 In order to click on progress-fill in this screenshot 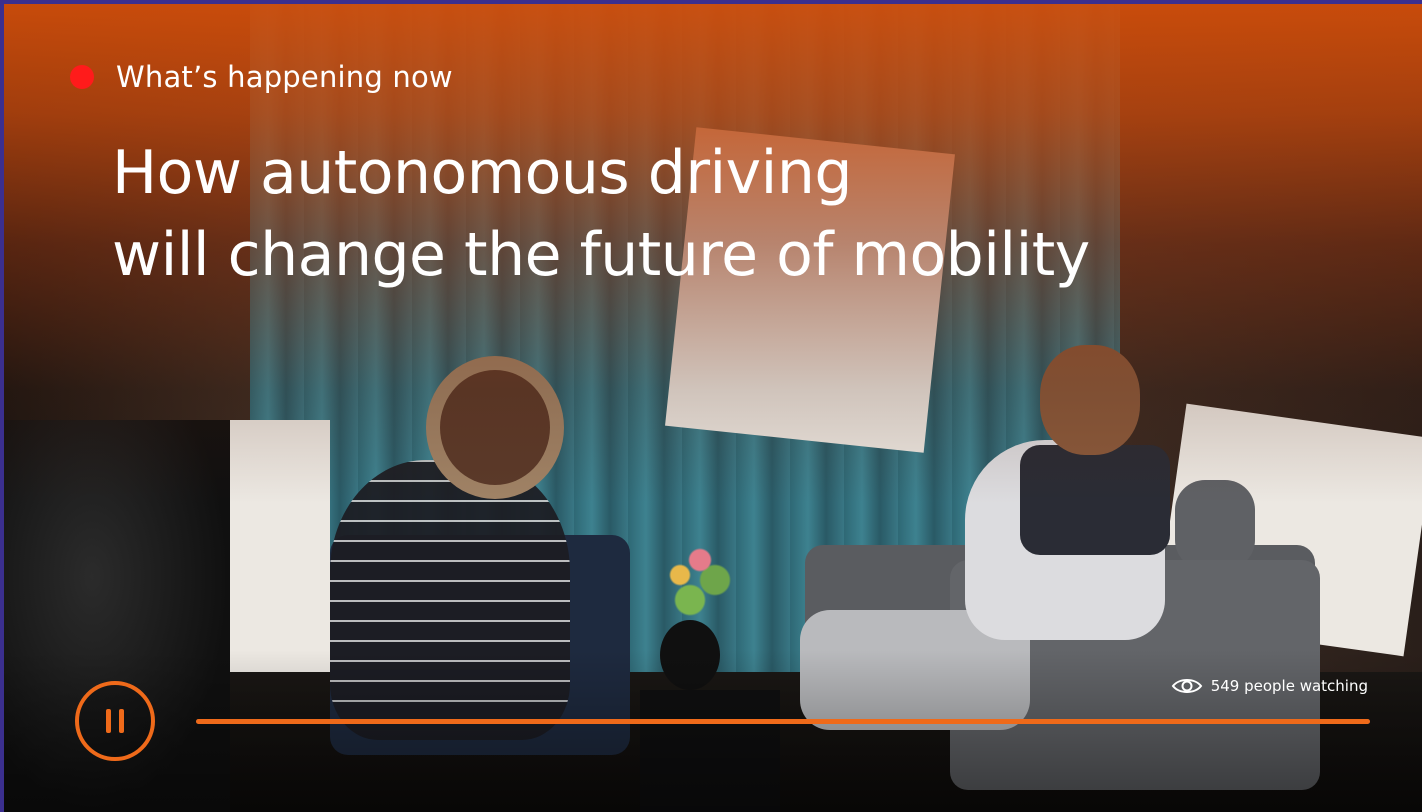, I will do `click(783, 721)`.